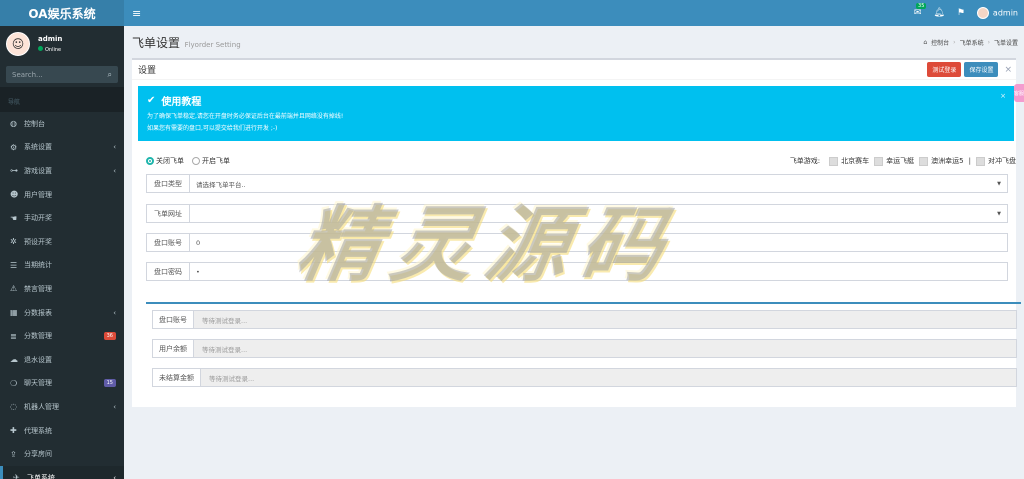 The image size is (1024, 479). Describe the element at coordinates (181, 102) in the screenshot. I see `callout-title: 使用教程` at that location.